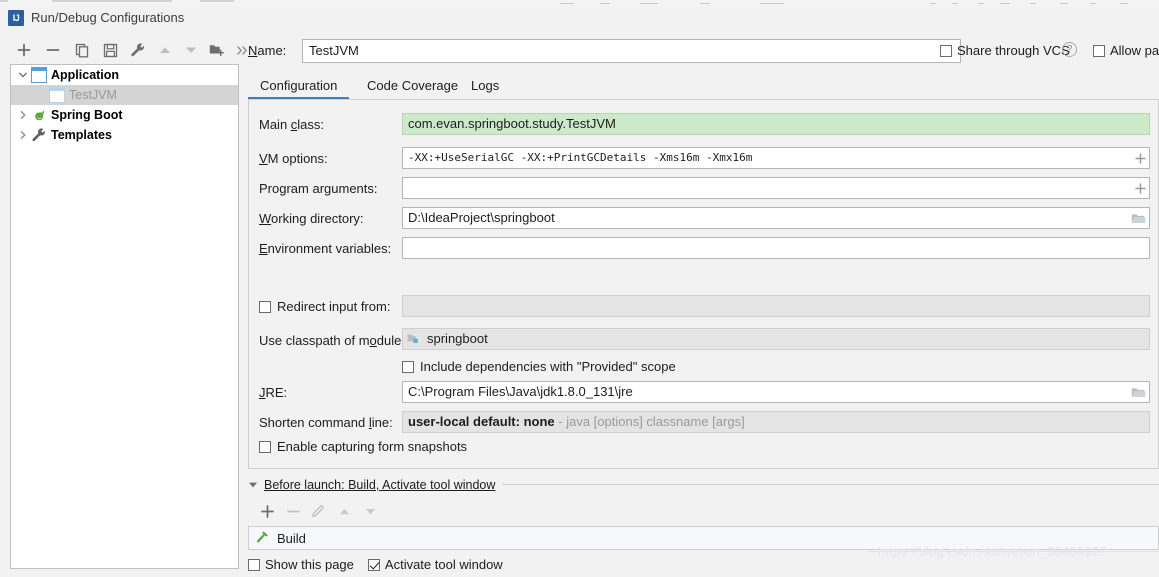 This screenshot has width=1159, height=577. What do you see at coordinates (1013, 50) in the screenshot?
I see `share-through-vcs-label: Share through VCS` at bounding box center [1013, 50].